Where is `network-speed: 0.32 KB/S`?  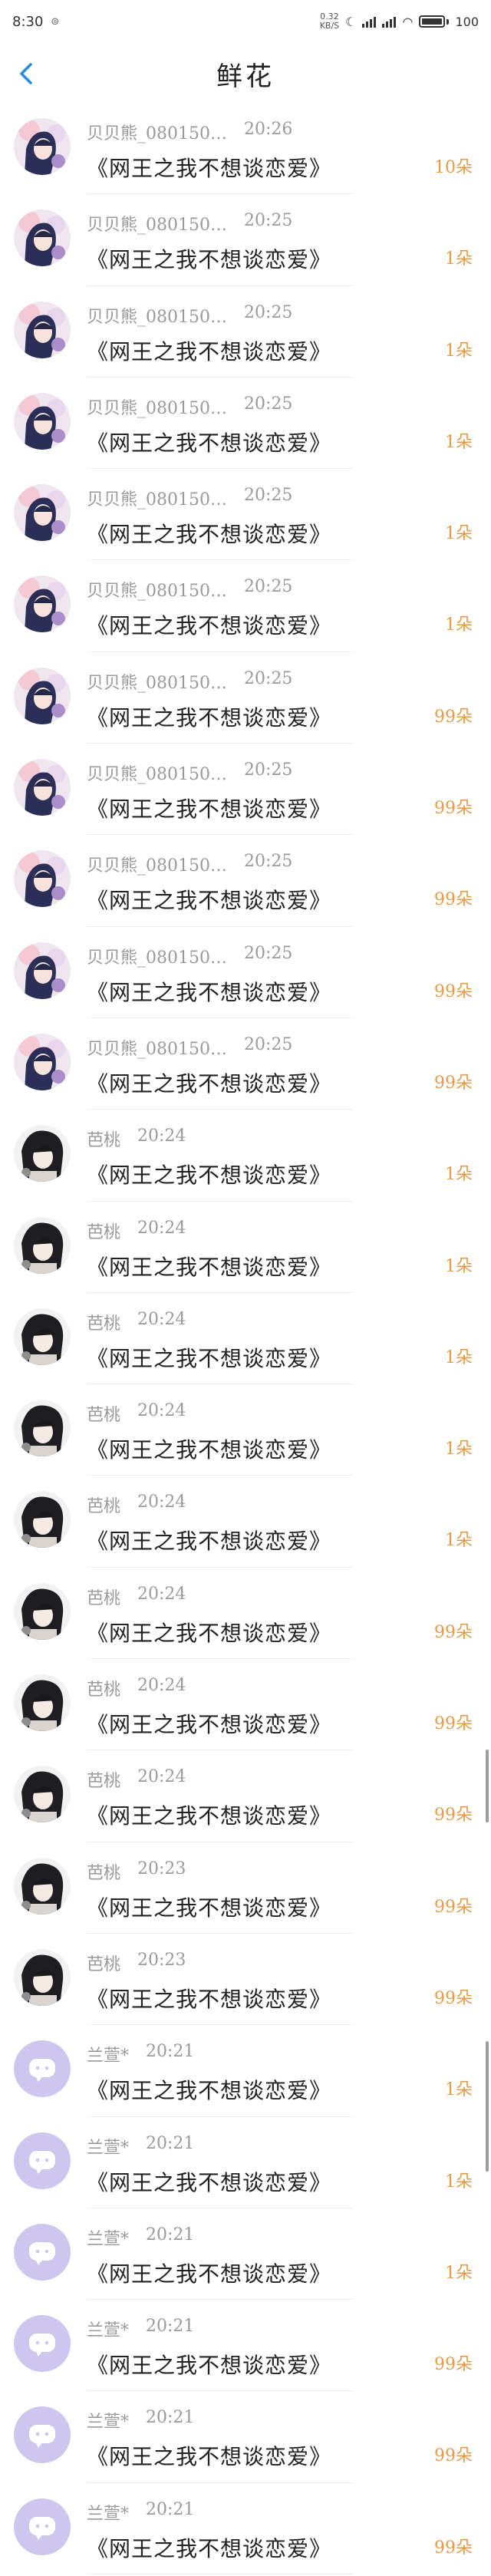 network-speed: 0.32 KB/S is located at coordinates (330, 21).